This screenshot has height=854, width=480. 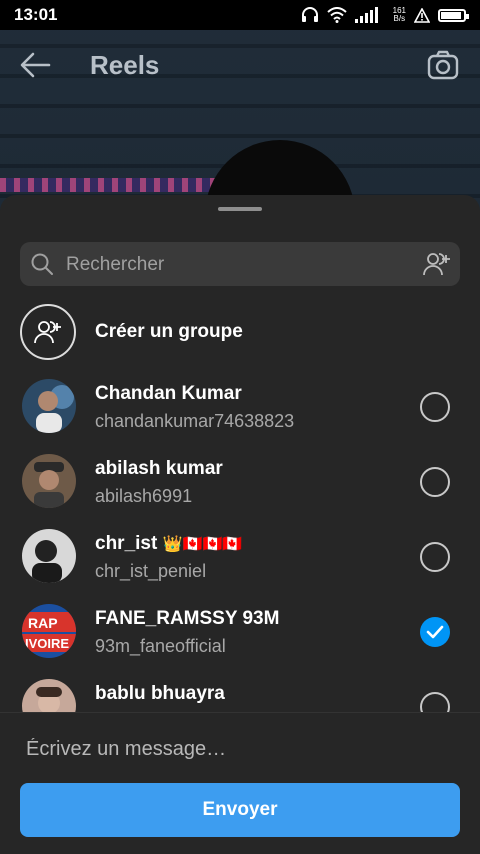 I want to click on headphones-icon, so click(x=309, y=14).